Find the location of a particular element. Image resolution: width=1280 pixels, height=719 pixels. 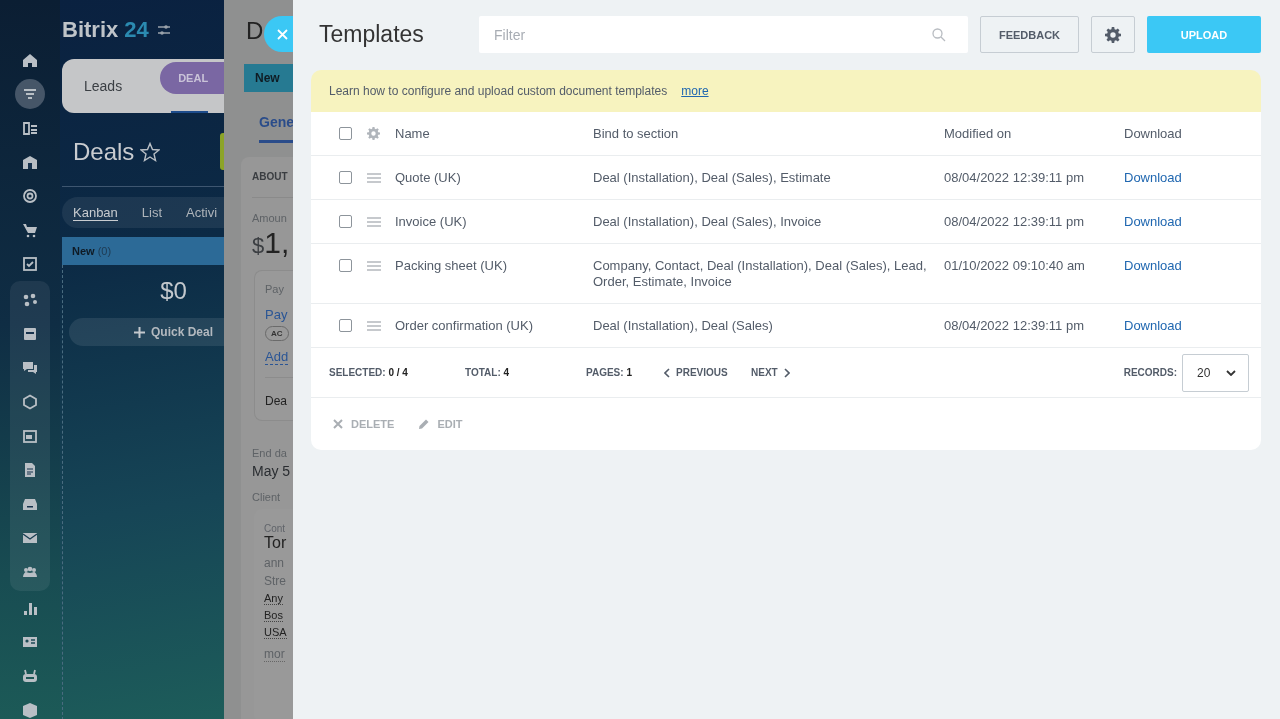

calendar-icon is located at coordinates (30, 436).